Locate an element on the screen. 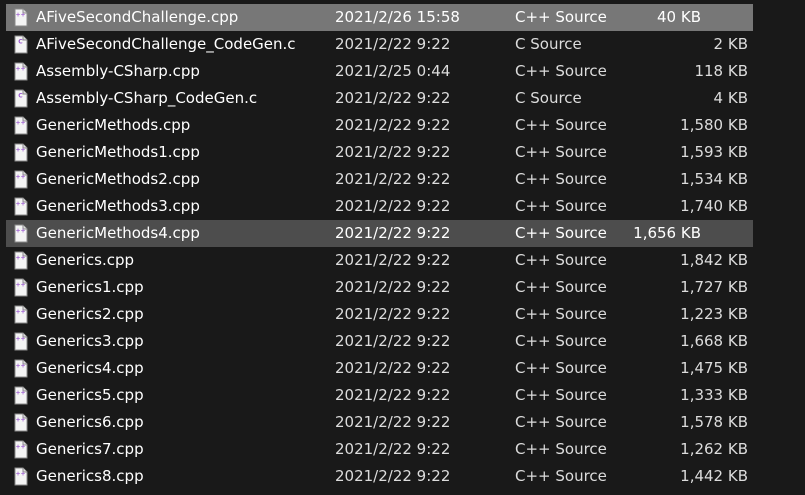 Image resolution: width=805 pixels, height=495 pixels. file-name: AFiveSecondChallenge.cpp is located at coordinates (137, 17).